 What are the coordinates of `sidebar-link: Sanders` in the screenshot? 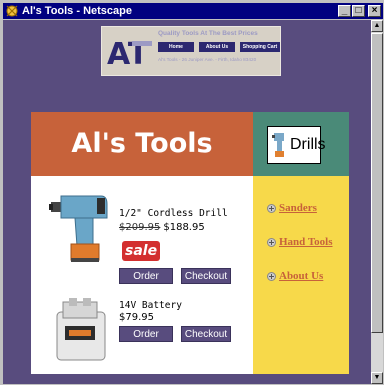 It's located at (298, 208).